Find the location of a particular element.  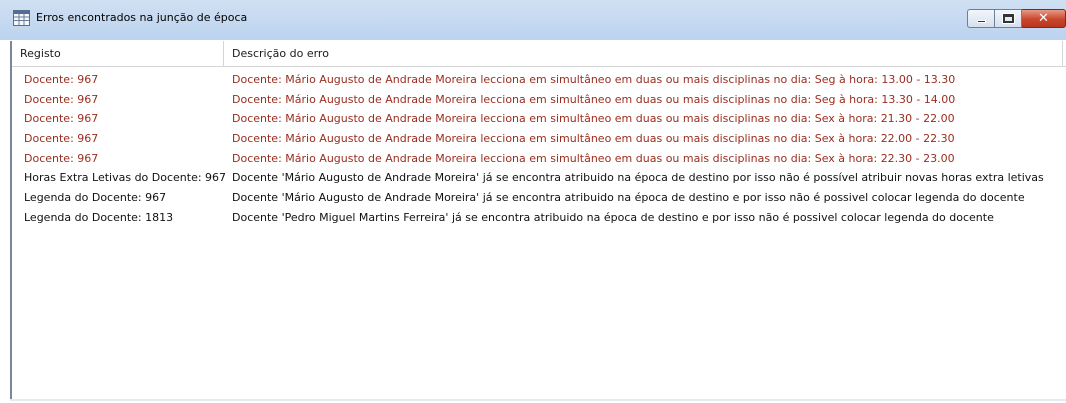

close-button: ✕ is located at coordinates (1044, 18).